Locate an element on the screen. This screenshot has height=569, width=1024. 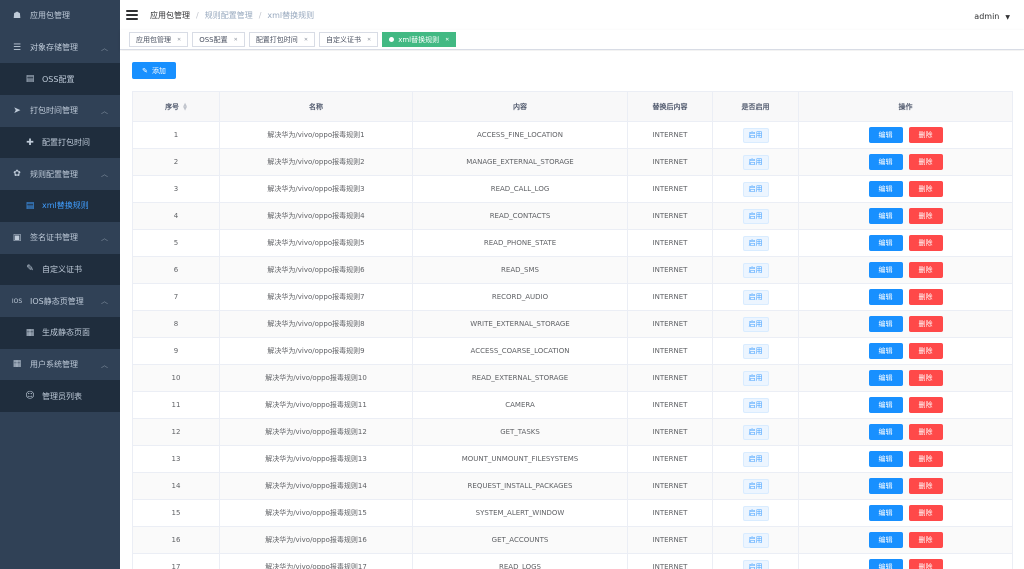
cell-name: 解决华为/vivo/oppo报毒规则9 is located at coordinates (316, 351).